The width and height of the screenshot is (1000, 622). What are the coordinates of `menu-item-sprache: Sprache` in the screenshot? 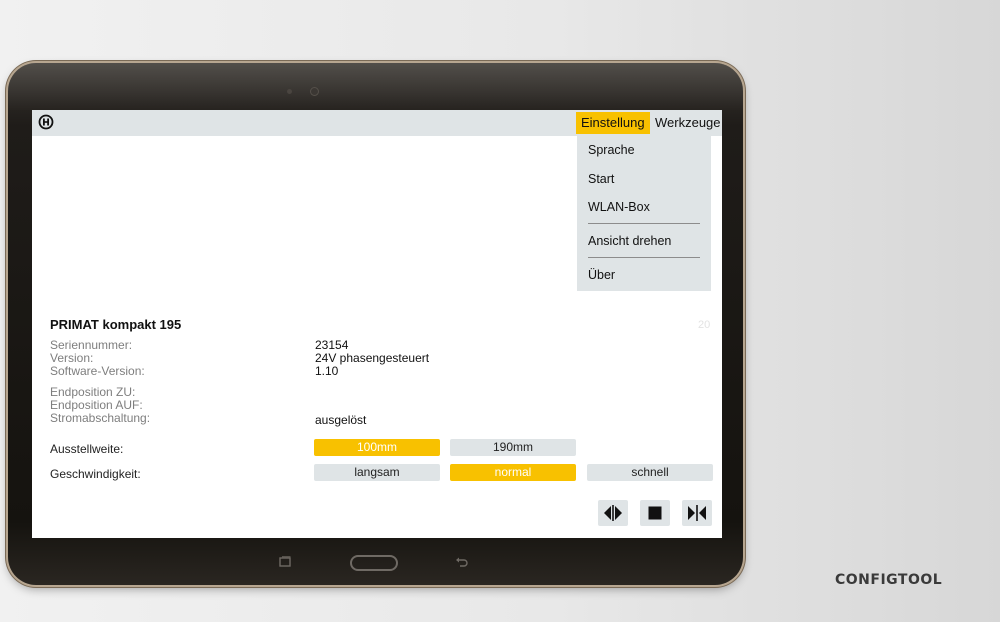 It's located at (611, 150).